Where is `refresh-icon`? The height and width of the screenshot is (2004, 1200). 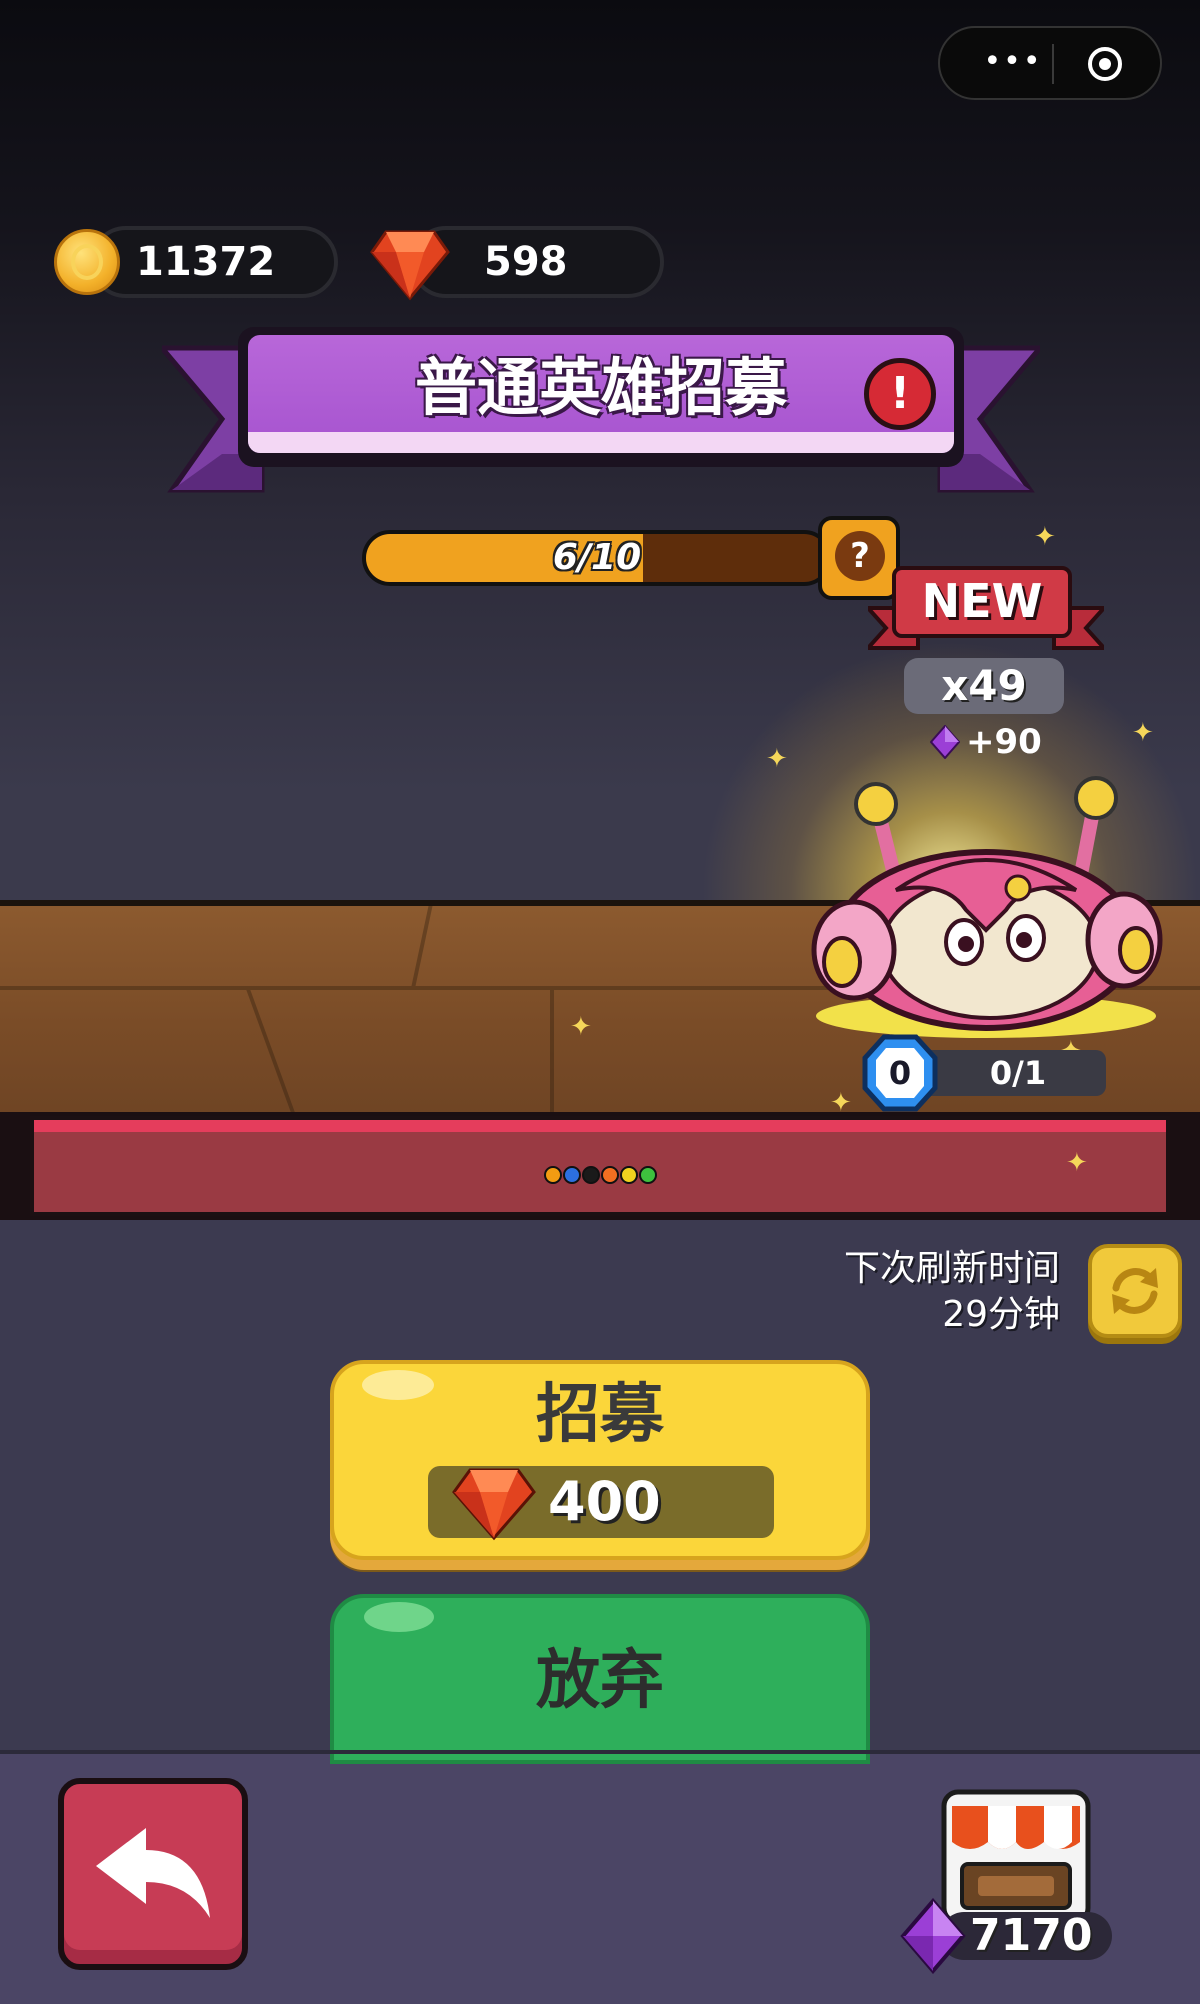
refresh-icon is located at coordinates (1135, 1291).